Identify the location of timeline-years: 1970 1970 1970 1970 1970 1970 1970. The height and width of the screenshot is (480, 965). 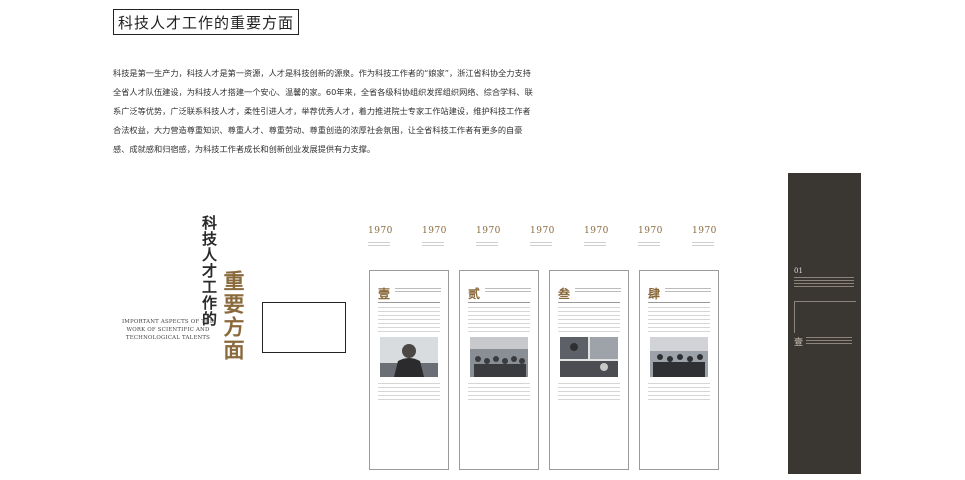
(548, 241).